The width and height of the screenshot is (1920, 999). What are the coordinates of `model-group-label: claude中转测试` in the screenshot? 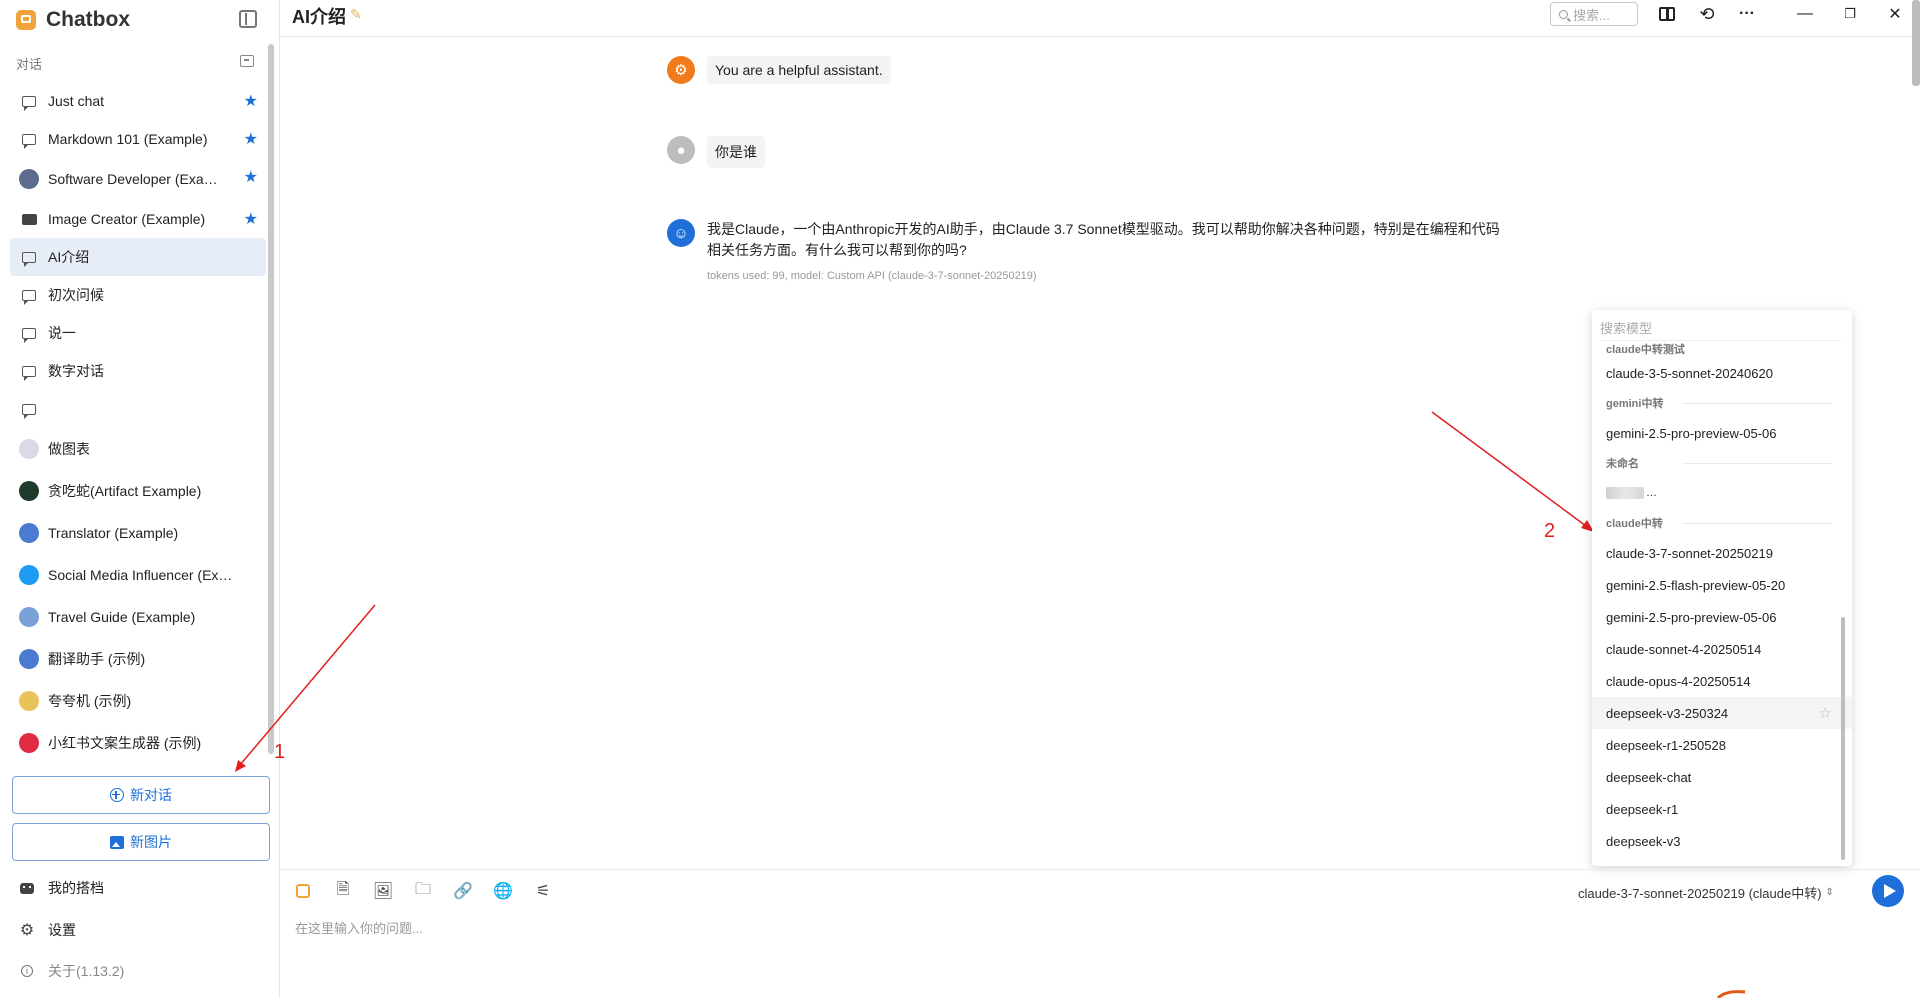 It's located at (1722, 350).